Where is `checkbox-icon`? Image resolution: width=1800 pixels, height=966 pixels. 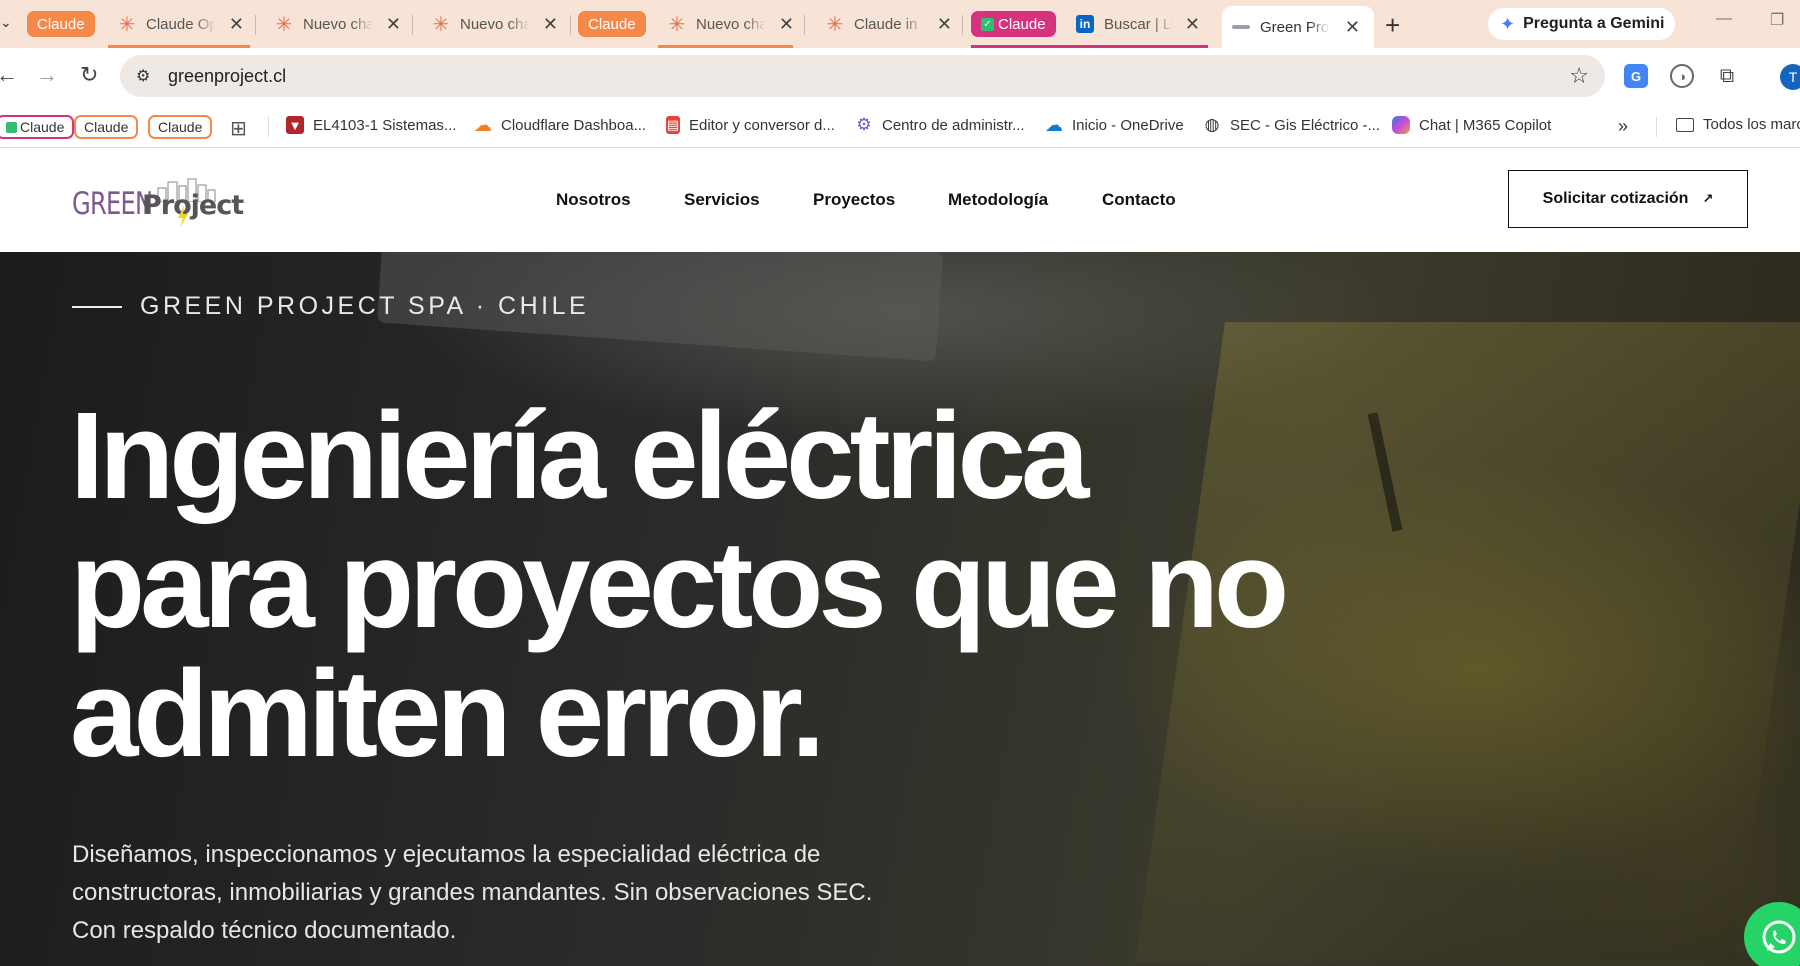
checkbox-icon is located at coordinates (11, 127).